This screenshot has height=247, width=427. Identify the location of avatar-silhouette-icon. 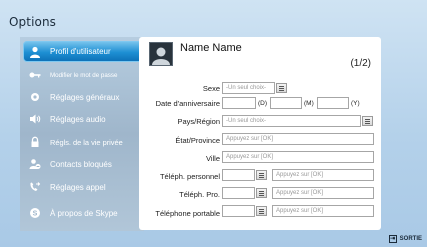
(161, 56).